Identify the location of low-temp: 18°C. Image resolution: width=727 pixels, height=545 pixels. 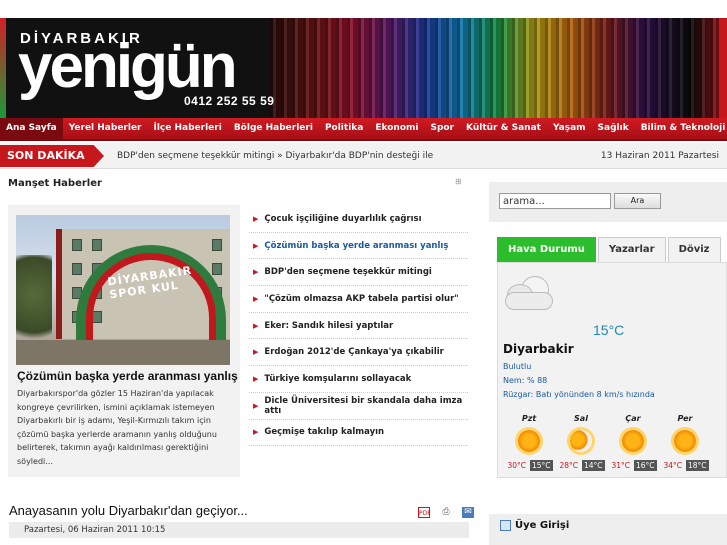
(697, 465).